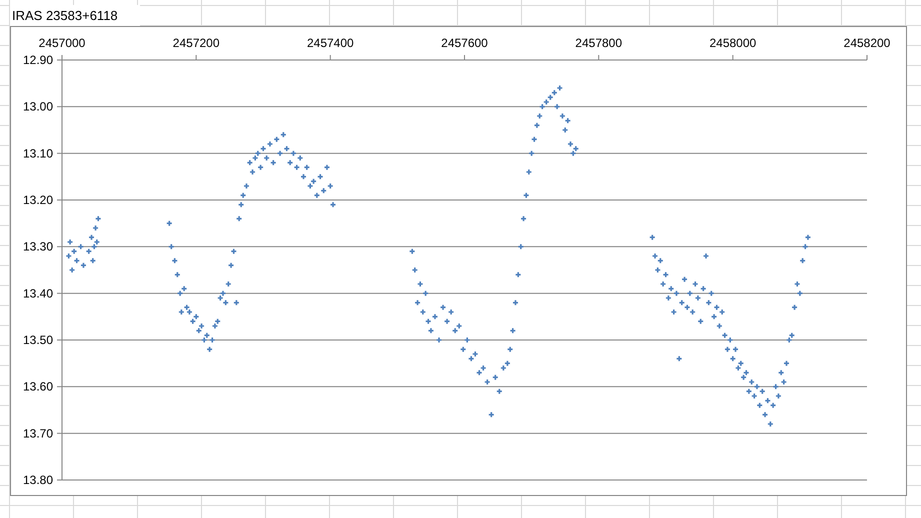 Image resolution: width=921 pixels, height=518 pixels. I want to click on axis-label: 13.10, so click(37, 153).